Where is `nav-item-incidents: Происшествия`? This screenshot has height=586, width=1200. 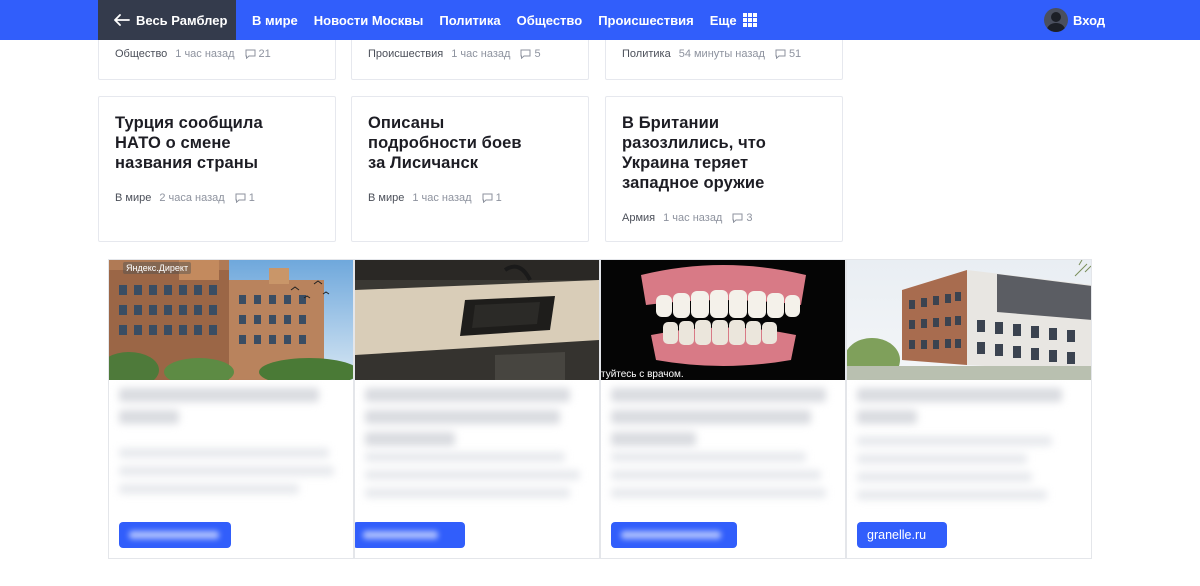
nav-item-incidents: Происшествия is located at coordinates (646, 20).